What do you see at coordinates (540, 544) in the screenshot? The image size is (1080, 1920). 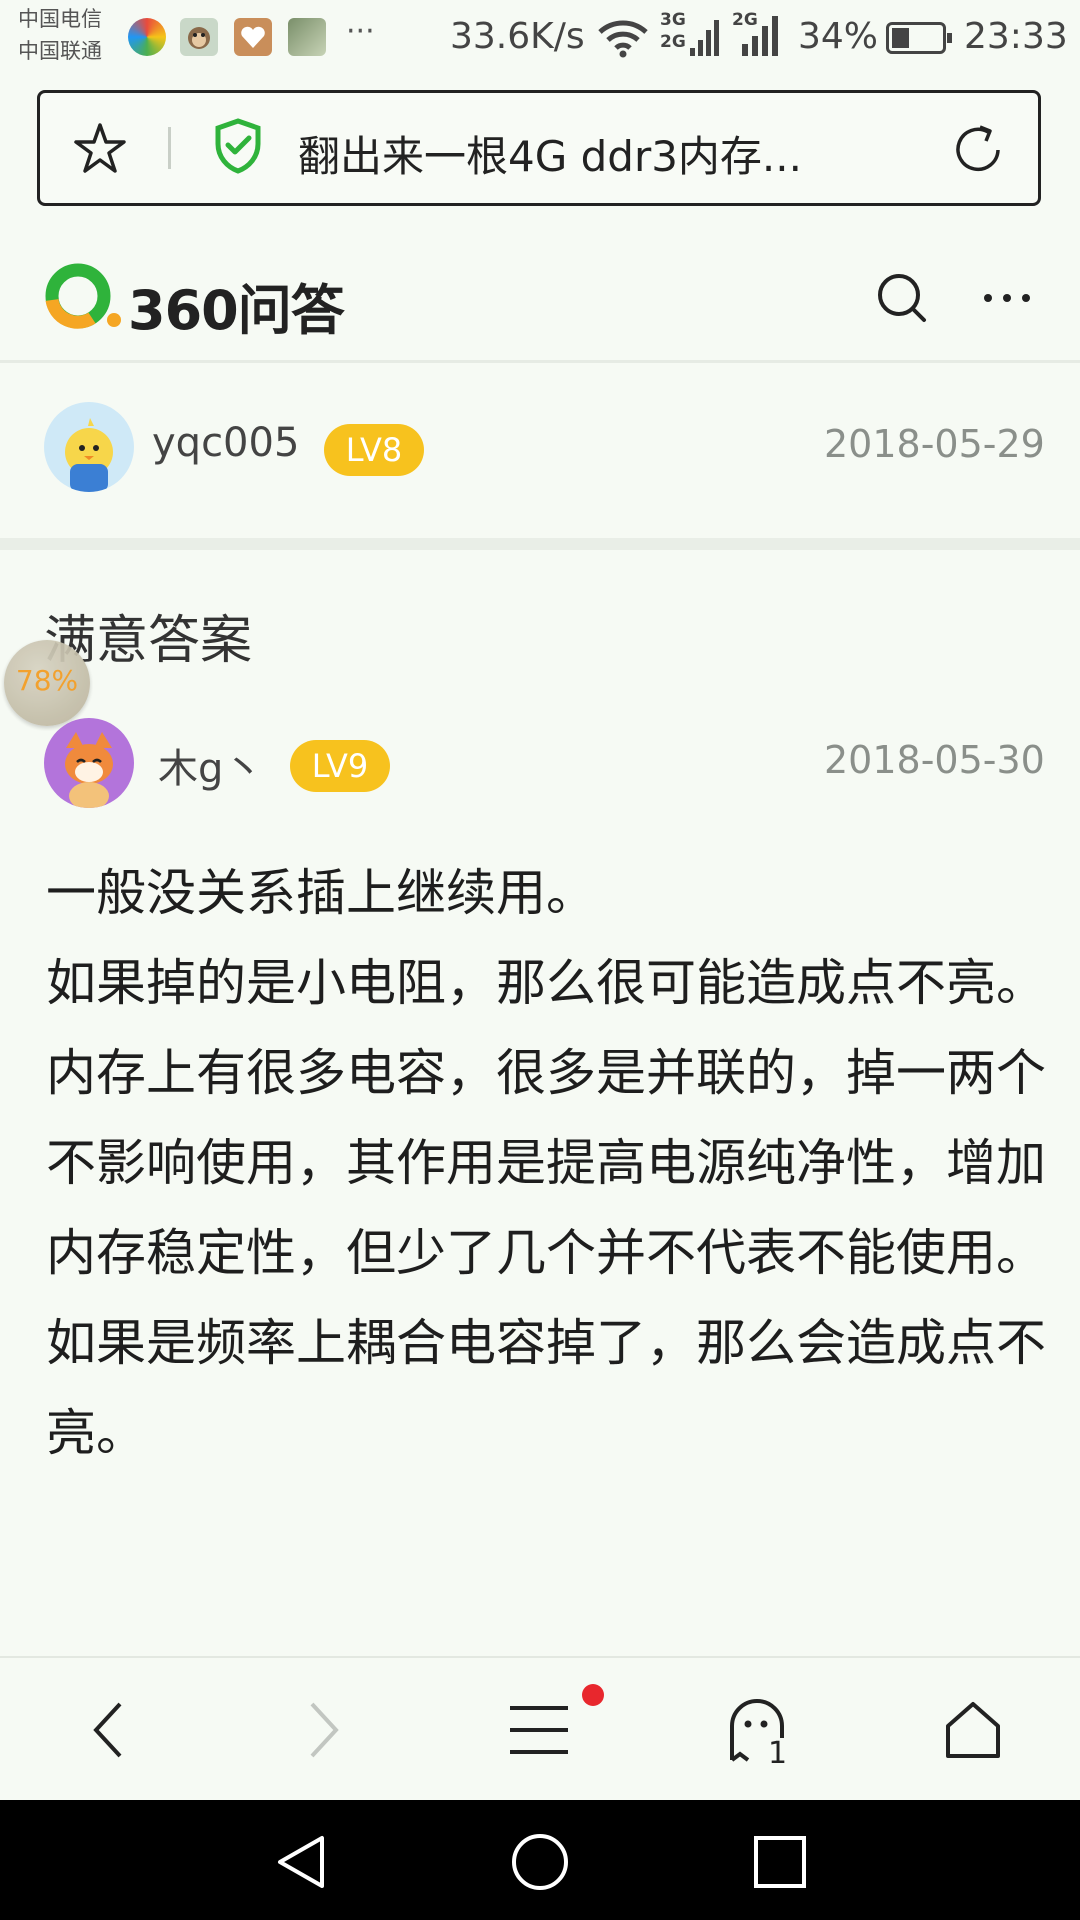 I see `section-divider` at bounding box center [540, 544].